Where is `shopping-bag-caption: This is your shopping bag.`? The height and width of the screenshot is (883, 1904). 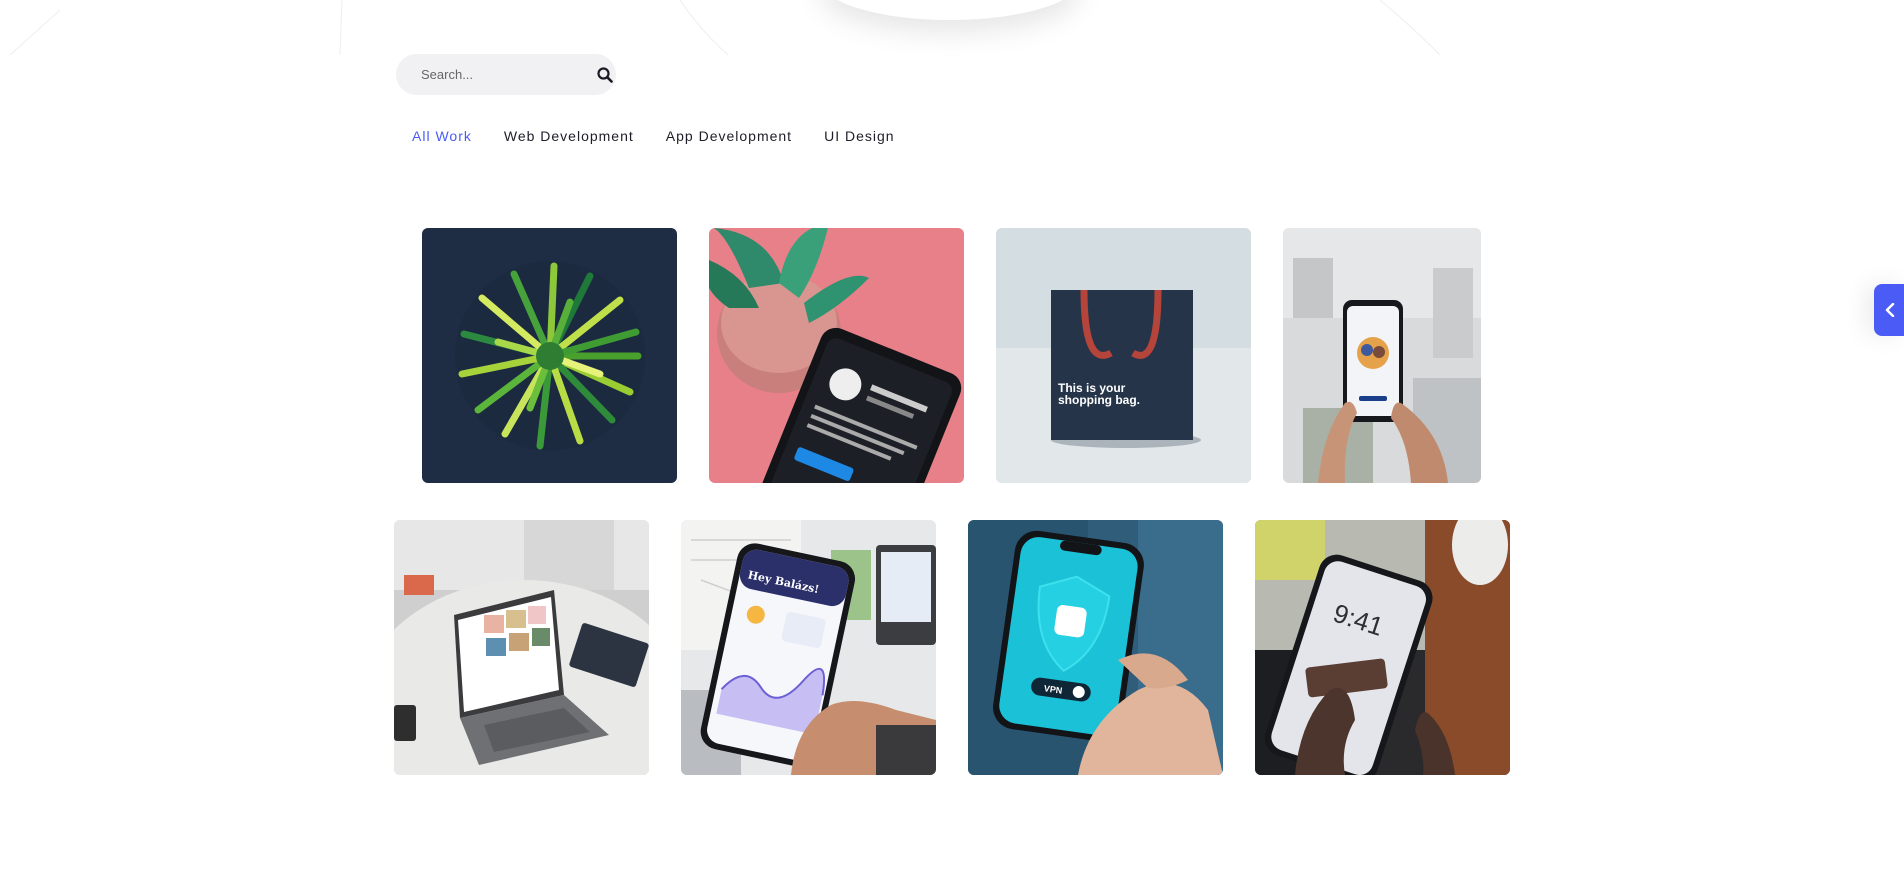 shopping-bag-caption: This is your shopping bag. is located at coordinates (1099, 394).